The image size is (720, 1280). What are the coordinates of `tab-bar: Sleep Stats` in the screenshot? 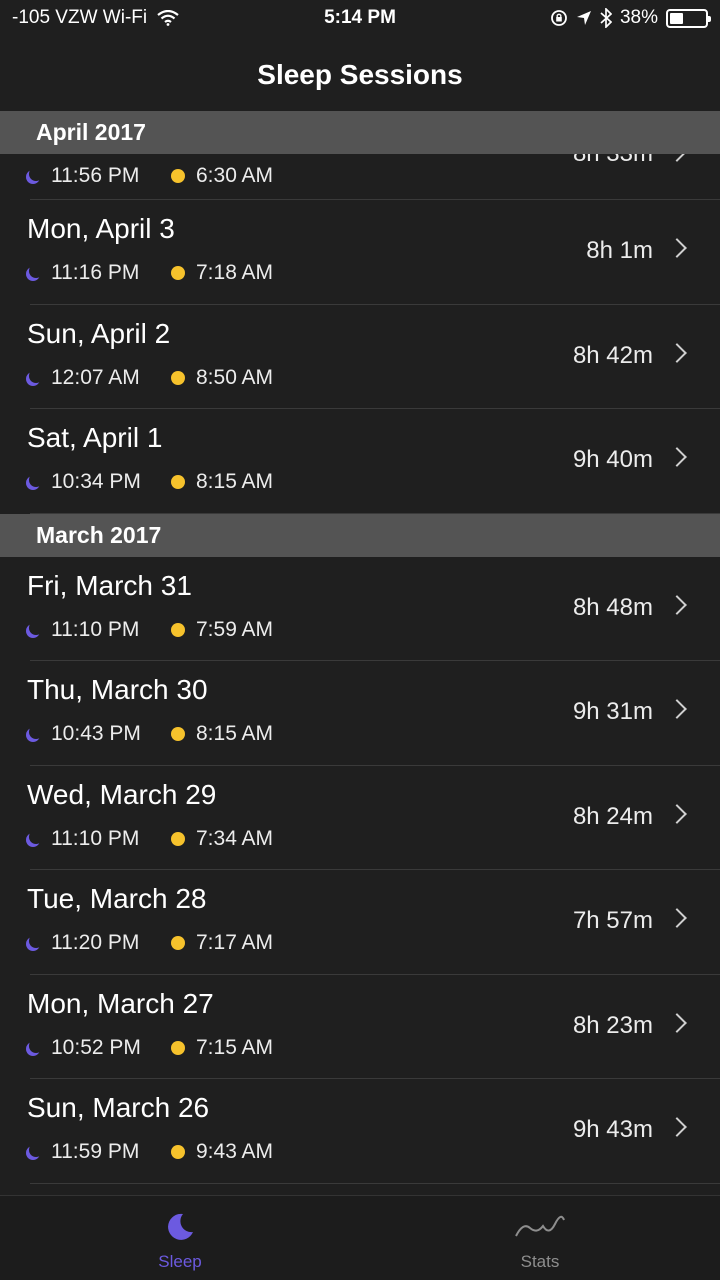 It's located at (360, 1237).